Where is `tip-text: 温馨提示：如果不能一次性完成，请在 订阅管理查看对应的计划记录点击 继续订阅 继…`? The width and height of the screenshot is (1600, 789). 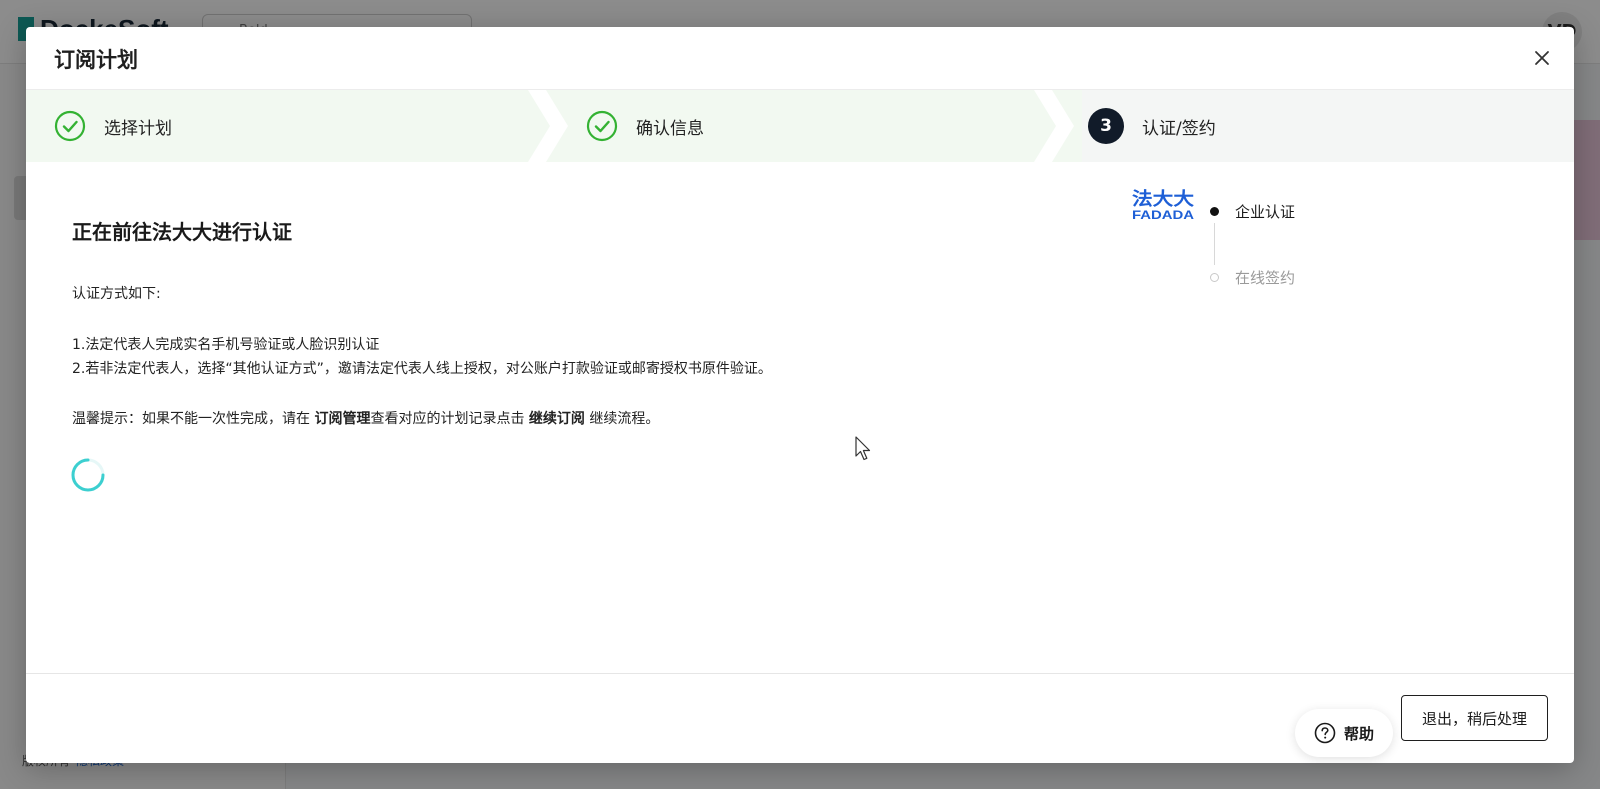
tip-text: 温馨提示：如果不能一次性完成，请在 订阅管理查看对应的计划记录点击 继续订阅 继… is located at coordinates (366, 419).